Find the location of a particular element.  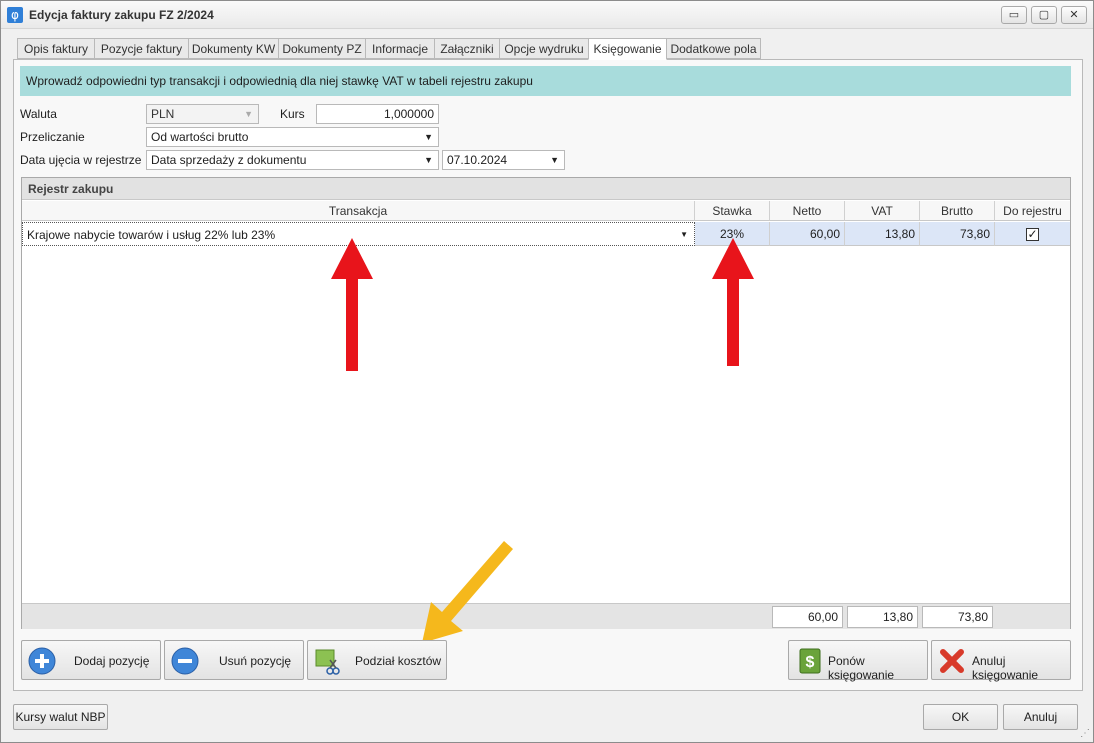

column-header-brutto: Brutto is located at coordinates (957, 211).